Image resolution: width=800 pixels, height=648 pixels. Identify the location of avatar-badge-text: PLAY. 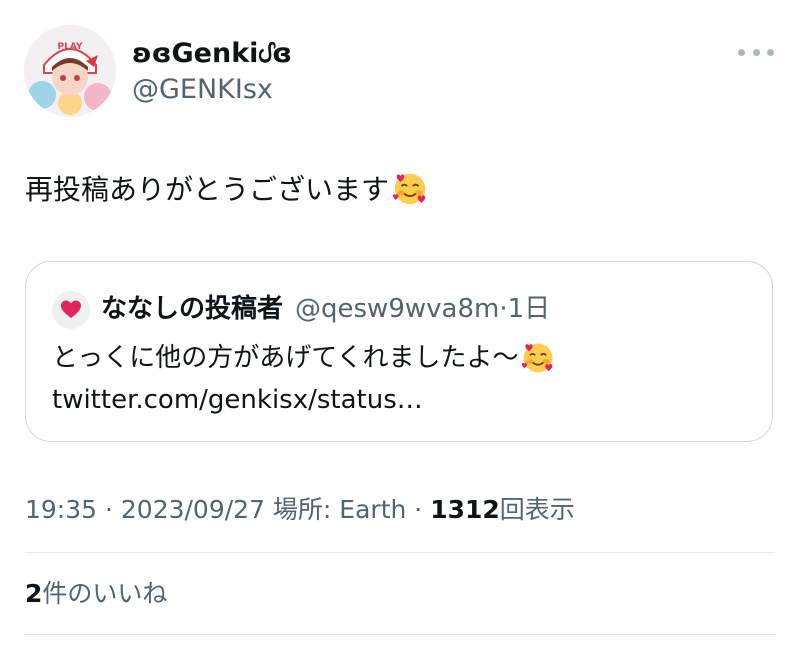
(70, 47).